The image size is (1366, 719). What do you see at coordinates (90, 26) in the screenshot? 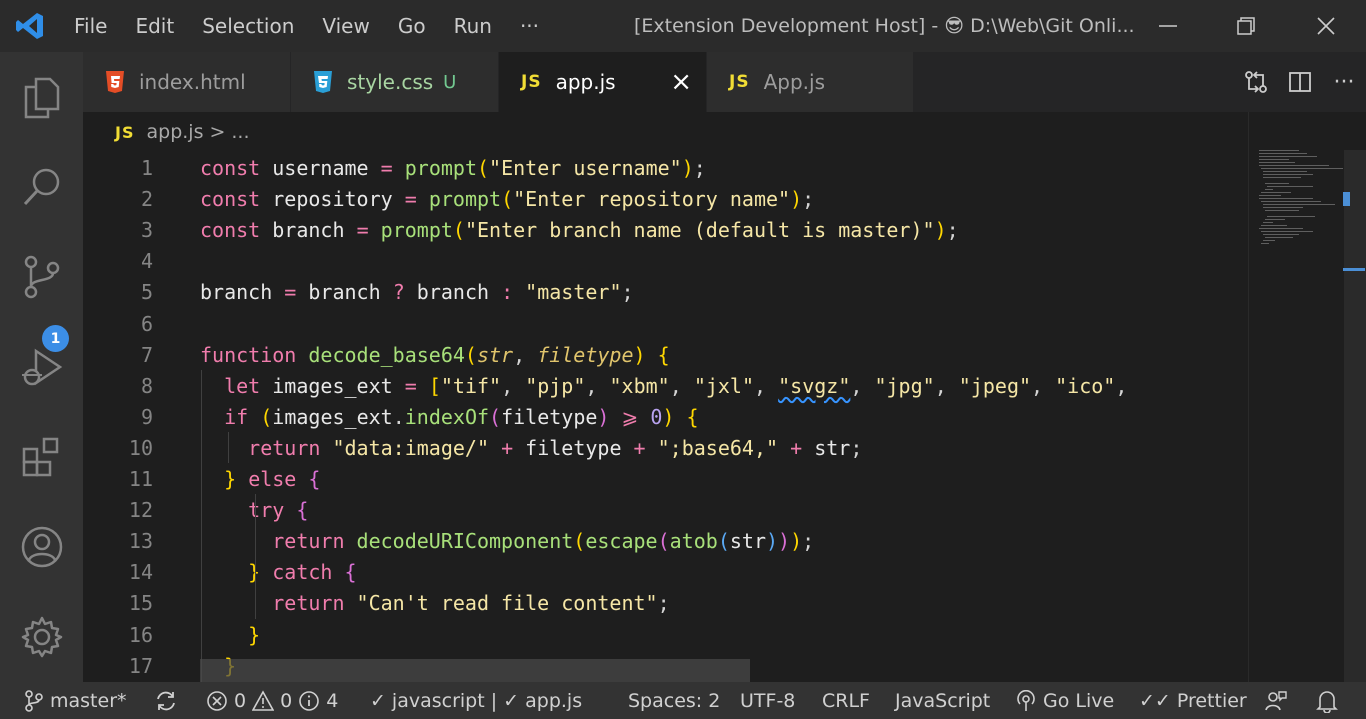
I see `menu-file: File` at bounding box center [90, 26].